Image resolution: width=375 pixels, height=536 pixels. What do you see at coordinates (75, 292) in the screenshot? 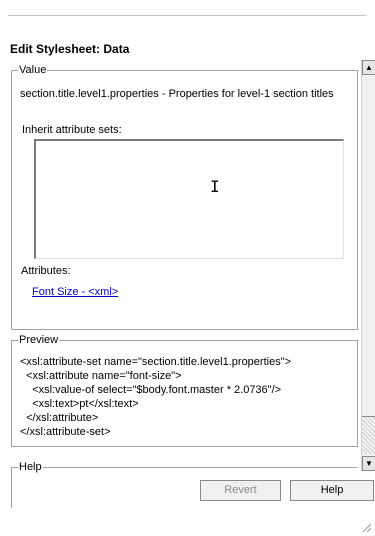
I see `font-size-attribute-link: Font Size - <xml>` at bounding box center [75, 292].